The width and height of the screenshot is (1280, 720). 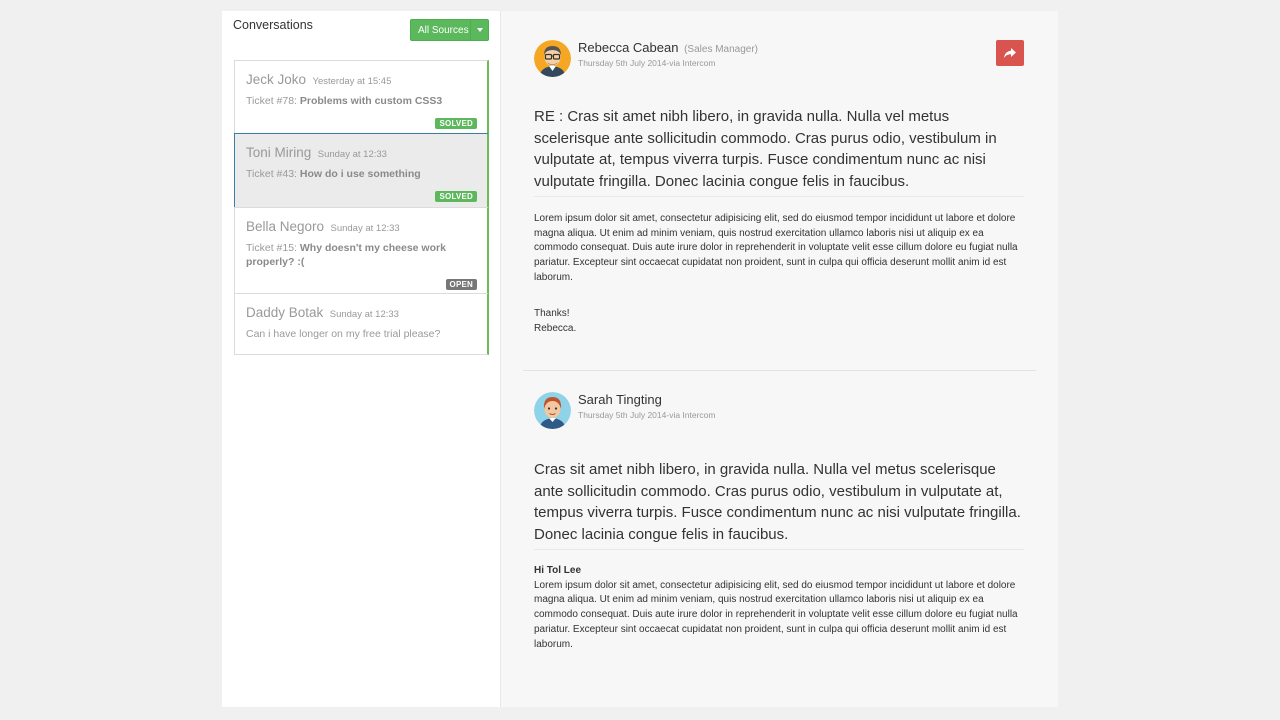 I want to click on sender-name: Rebecca Cabean, so click(x=628, y=47).